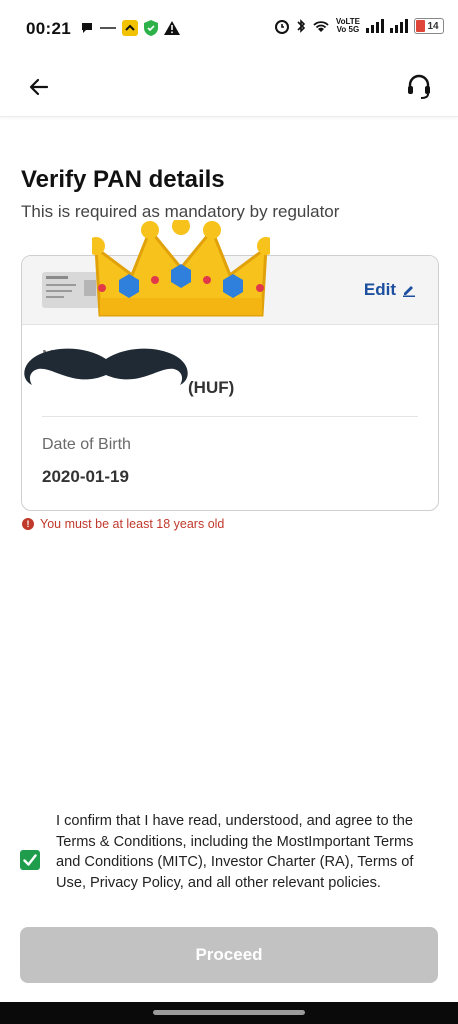  Describe the element at coordinates (106, 366) in the screenshot. I see `mustache-emoji-sticker` at that location.